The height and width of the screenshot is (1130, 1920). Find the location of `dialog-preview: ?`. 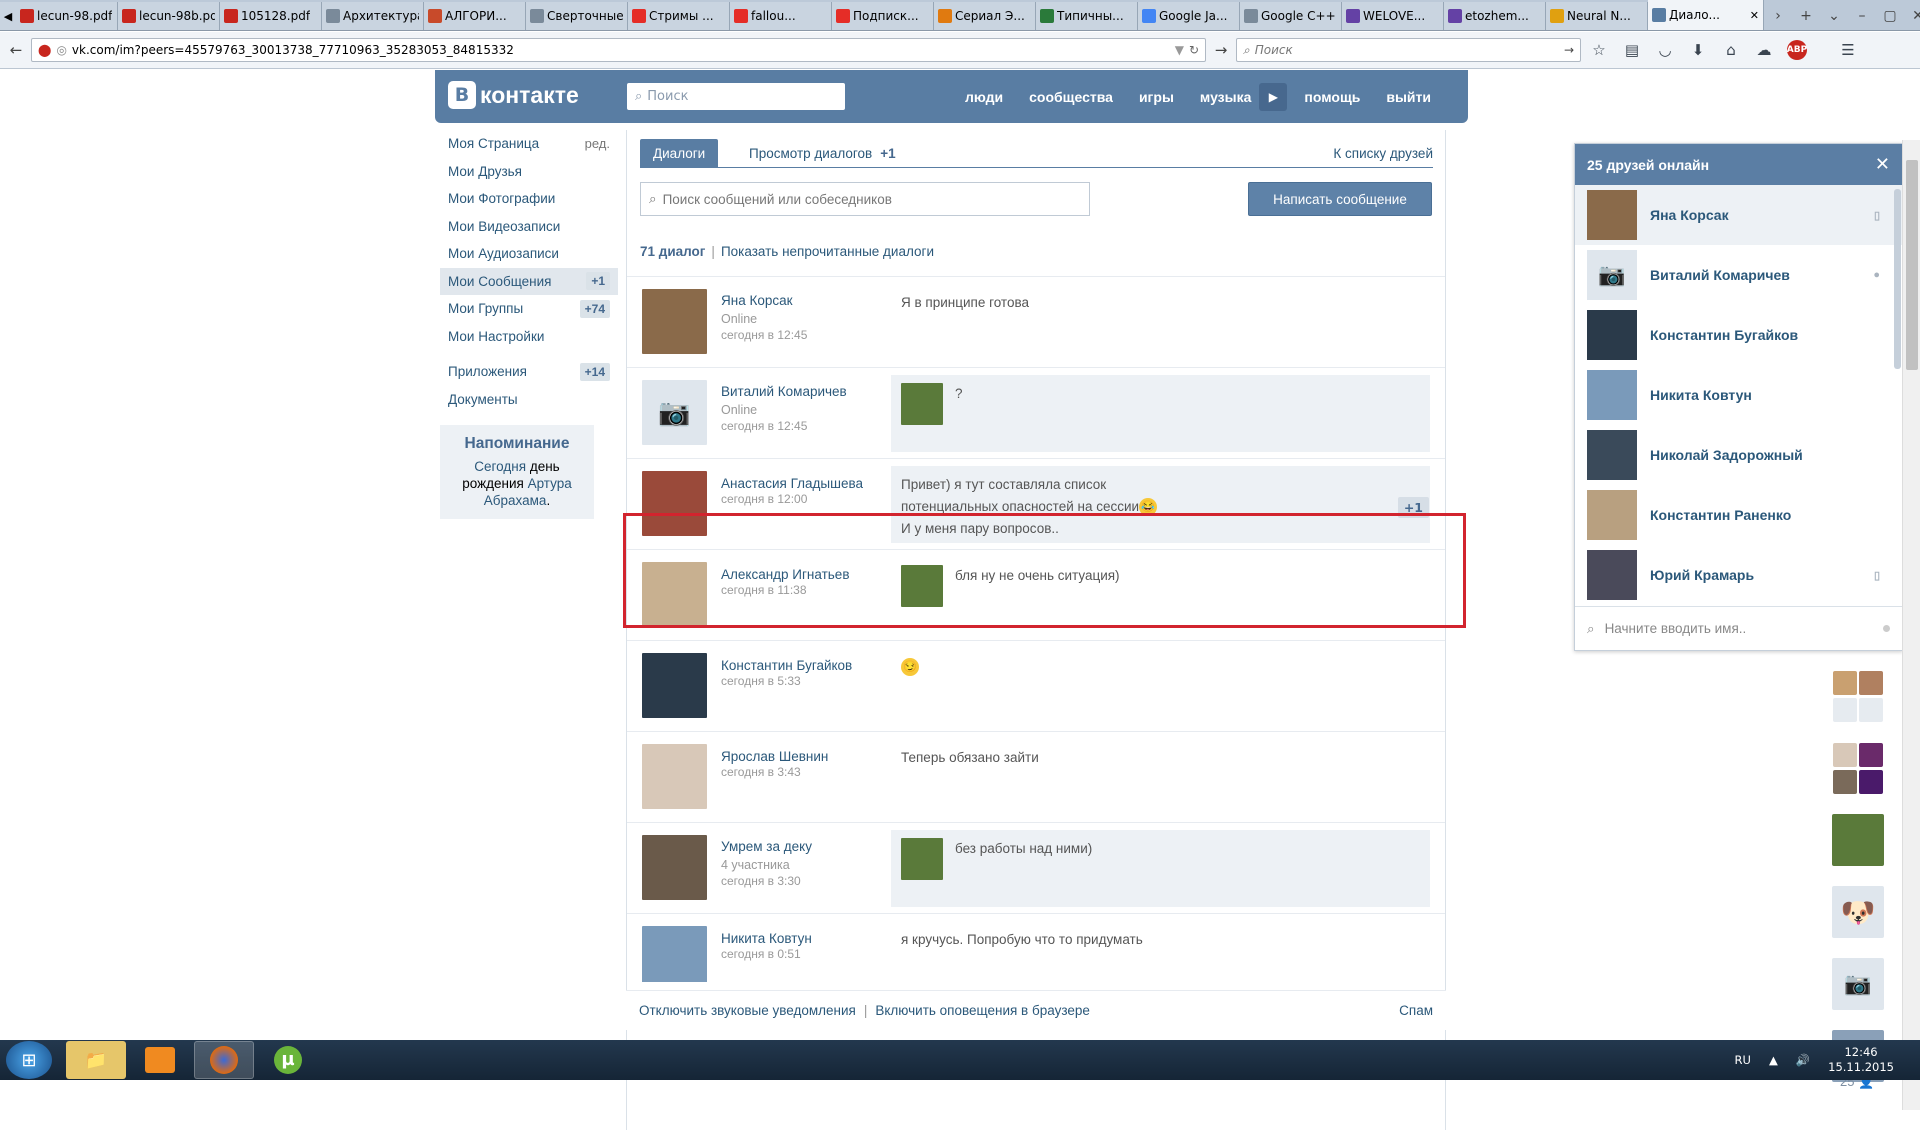

dialog-preview: ? is located at coordinates (1160, 413).